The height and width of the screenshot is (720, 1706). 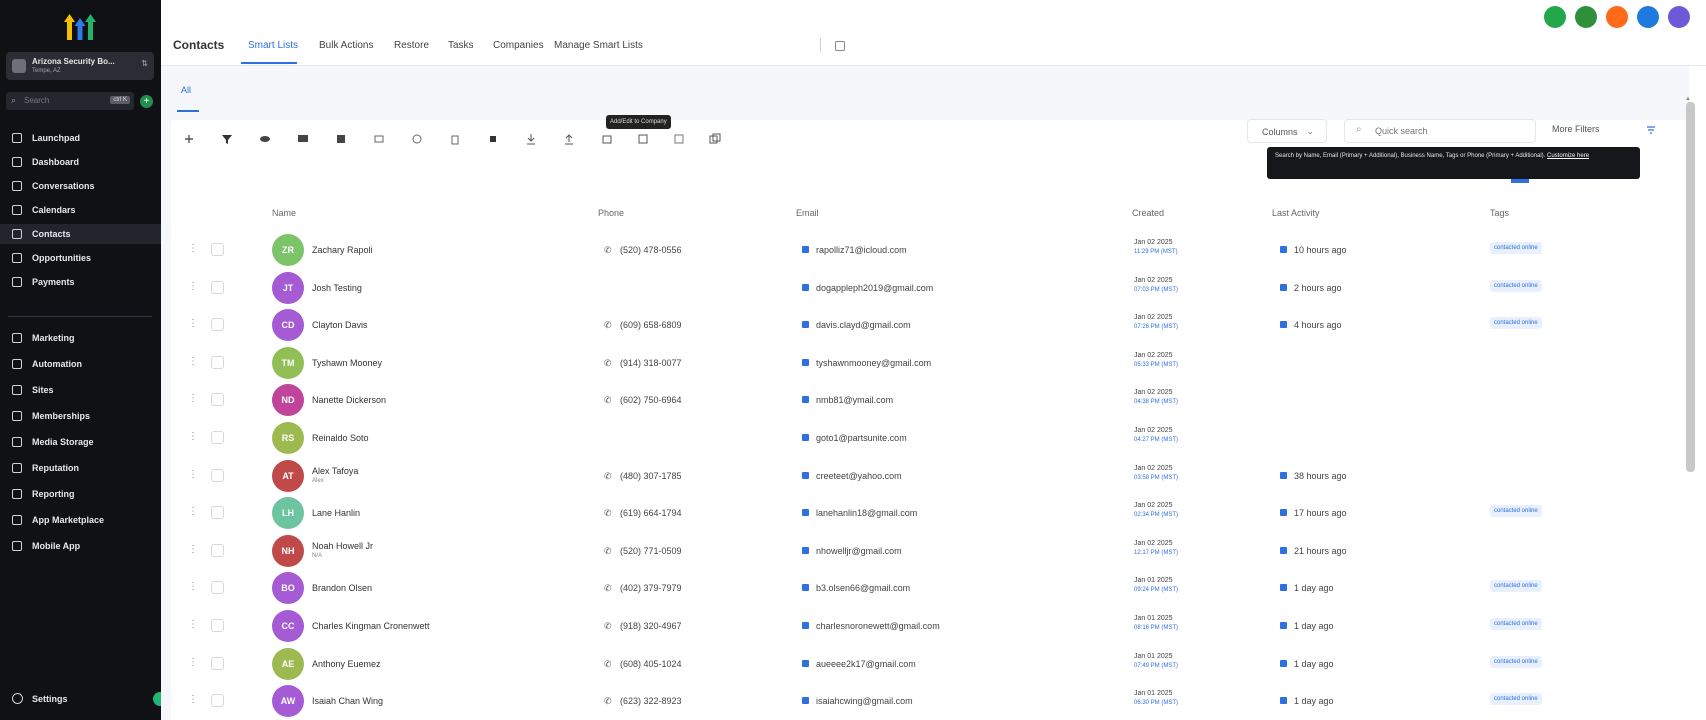 I want to click on add-to-company-icon, so click(x=607, y=139).